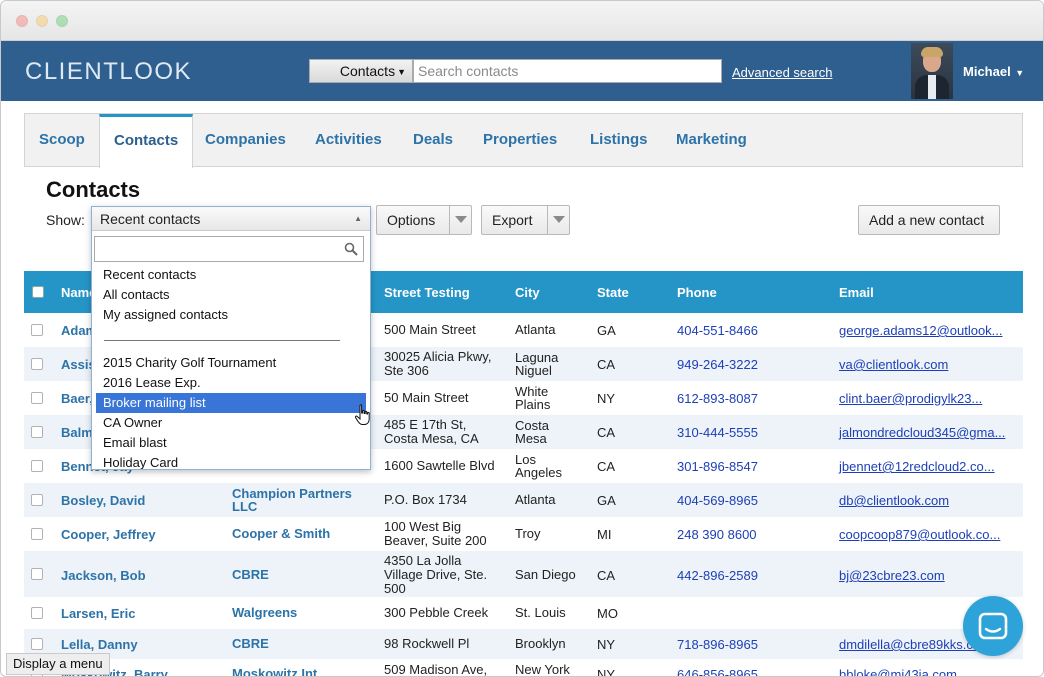  I want to click on options-button: Options, so click(424, 220).